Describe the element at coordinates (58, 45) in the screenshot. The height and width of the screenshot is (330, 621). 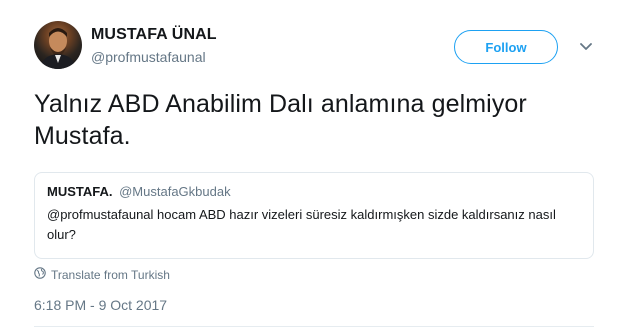
I see `avatar` at that location.